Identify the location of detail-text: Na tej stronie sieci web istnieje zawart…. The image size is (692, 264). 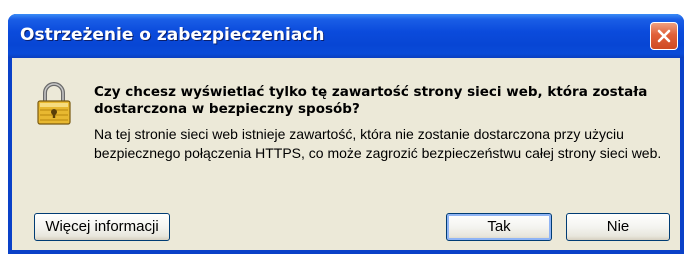
(378, 143).